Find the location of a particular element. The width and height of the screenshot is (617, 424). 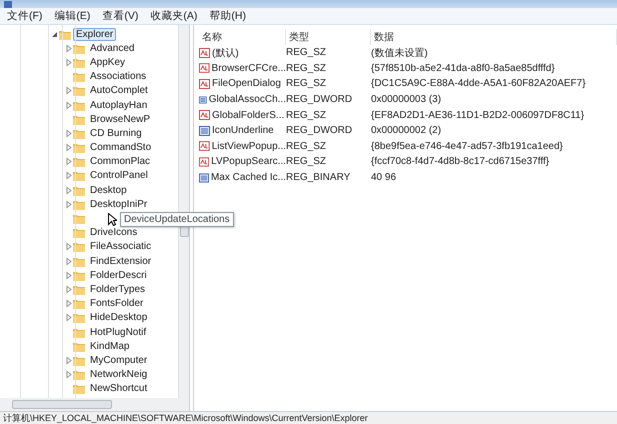

menu-item: 帮助(H) is located at coordinates (227, 16).